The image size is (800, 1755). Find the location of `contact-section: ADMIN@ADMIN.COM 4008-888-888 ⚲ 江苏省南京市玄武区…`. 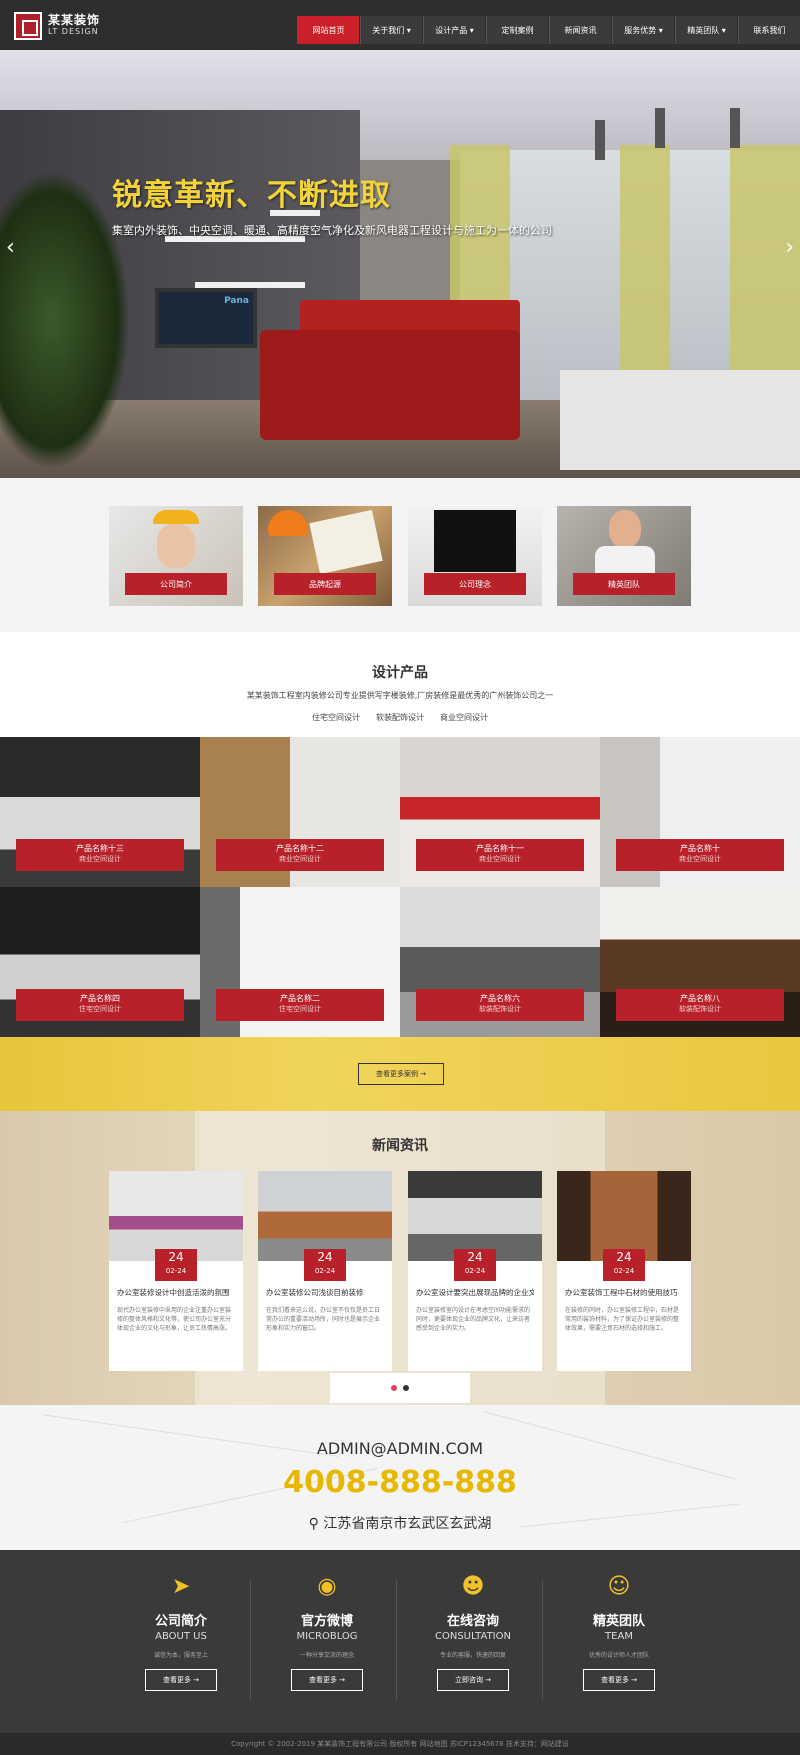

contact-section: ADMIN@ADMIN.COM 4008-888-888 ⚲ 江苏省南京市玄武区… is located at coordinates (400, 1477).